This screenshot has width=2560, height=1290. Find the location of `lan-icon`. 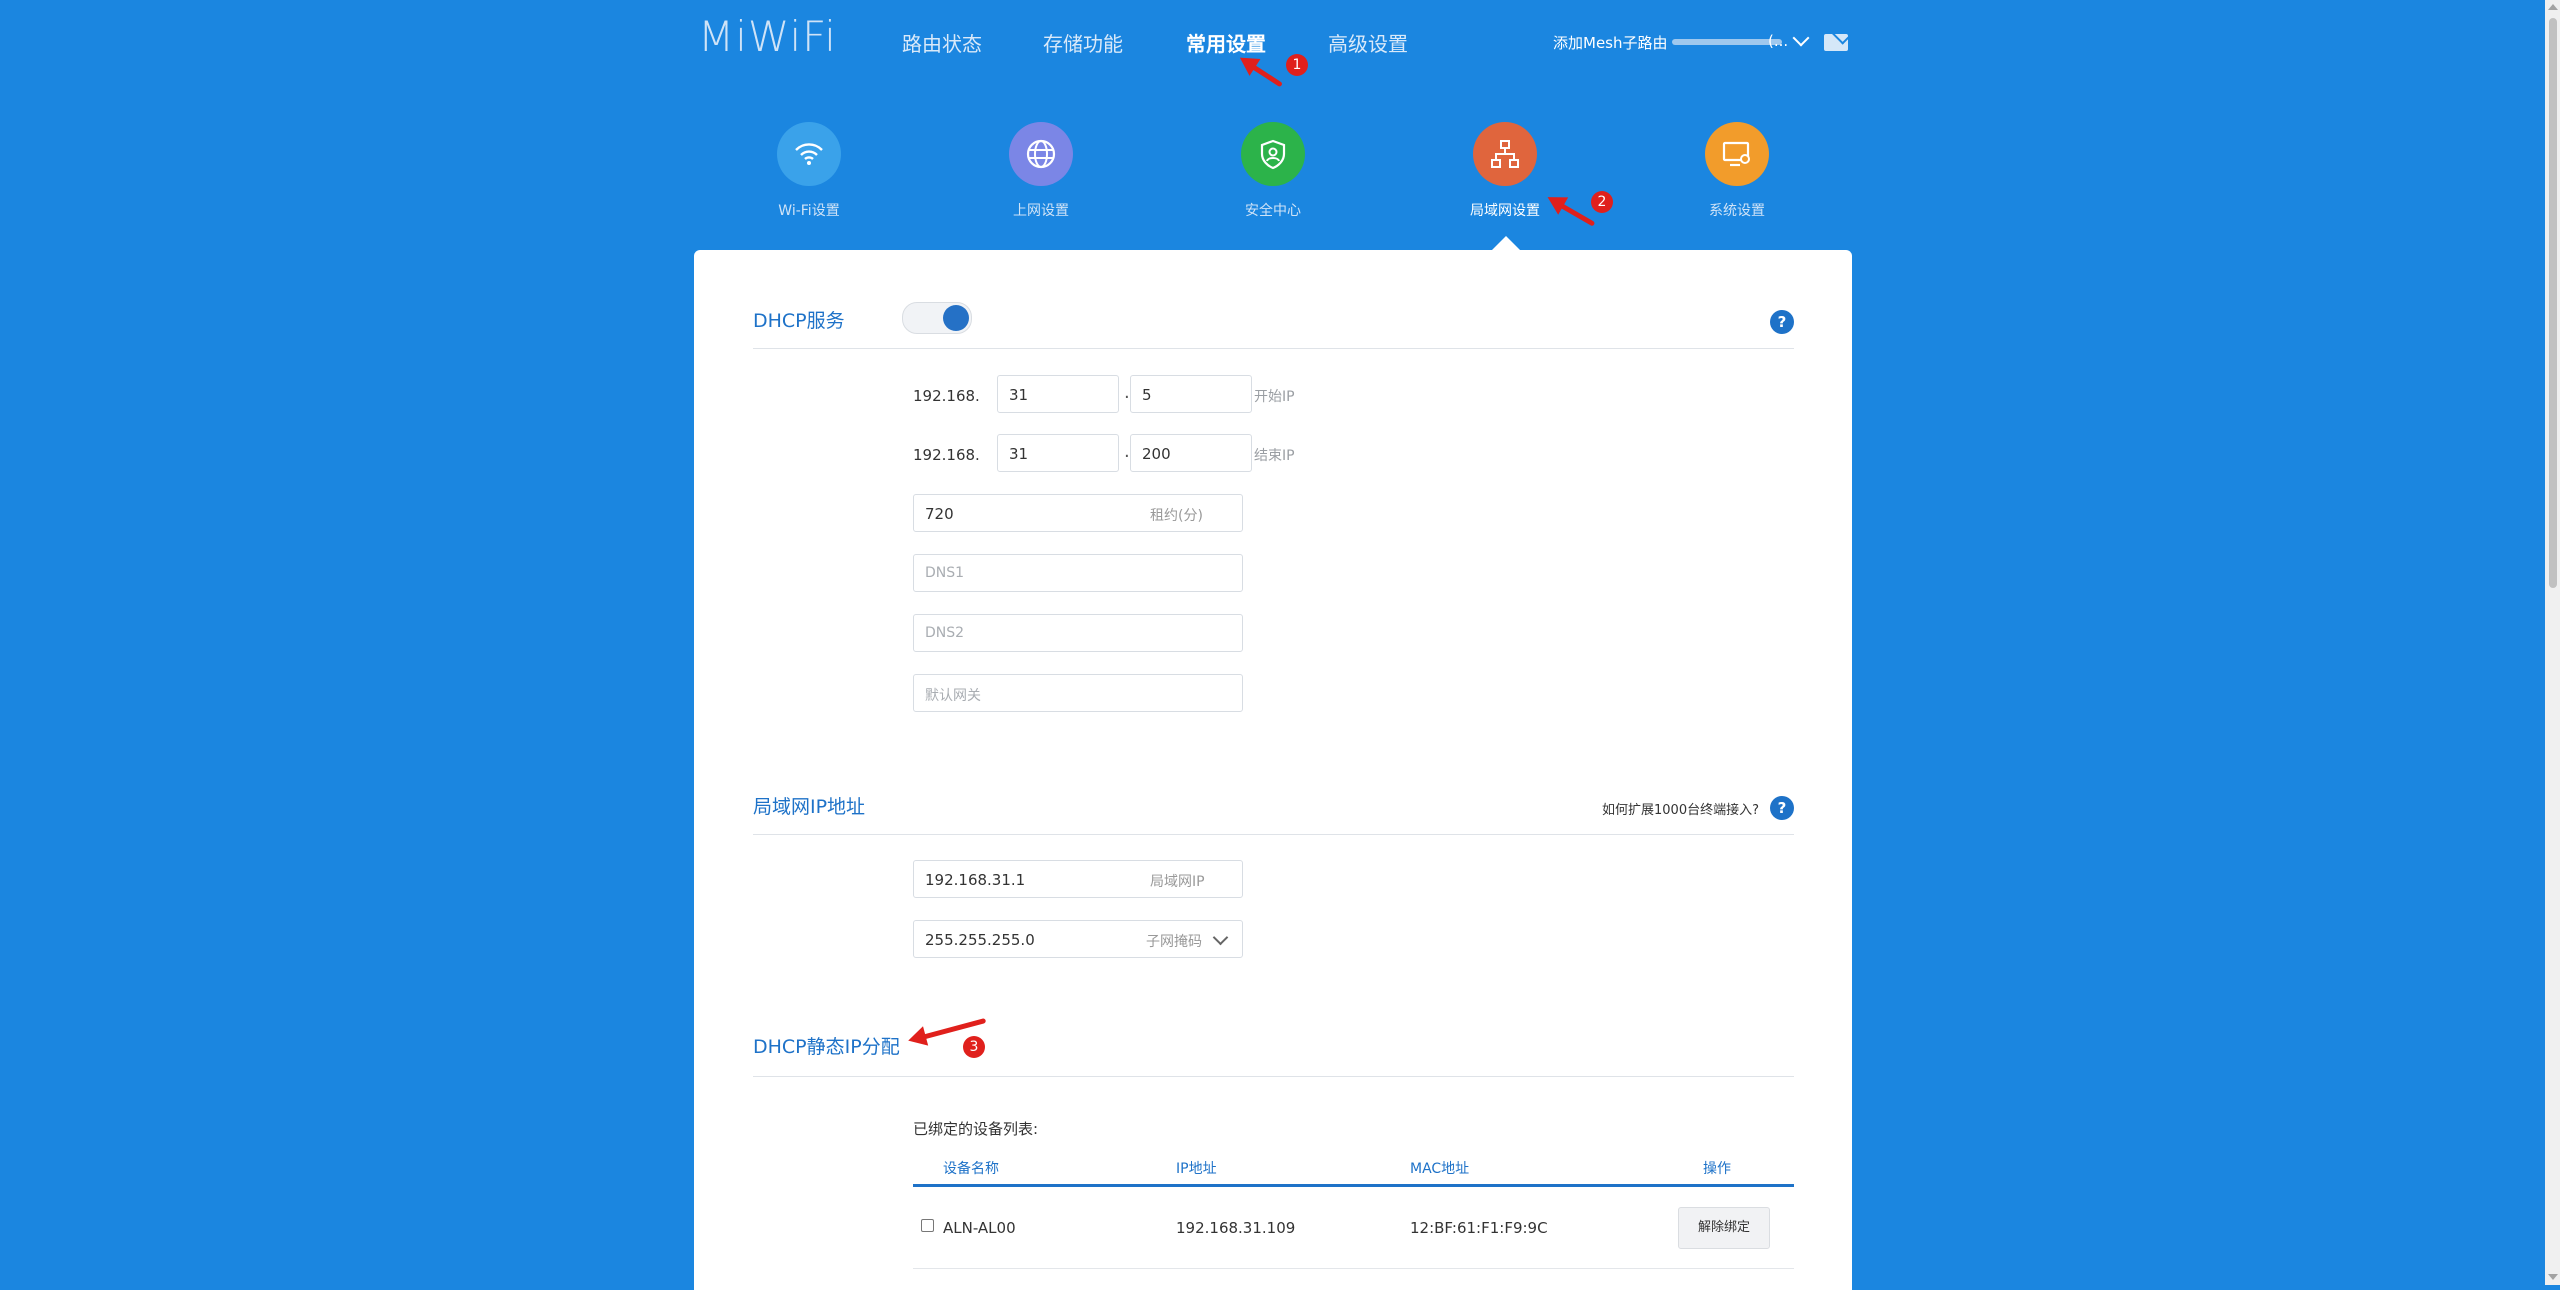

lan-icon is located at coordinates (1505, 154).